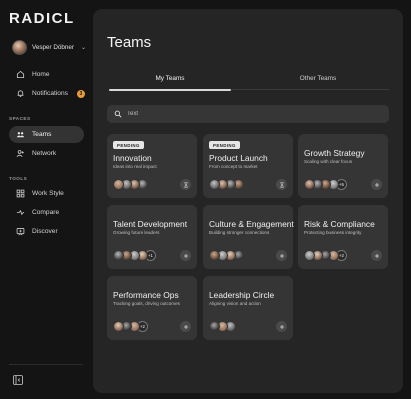 Image resolution: width=411 pixels, height=399 pixels. I want to click on notification-count-badge: 3, so click(80, 93).